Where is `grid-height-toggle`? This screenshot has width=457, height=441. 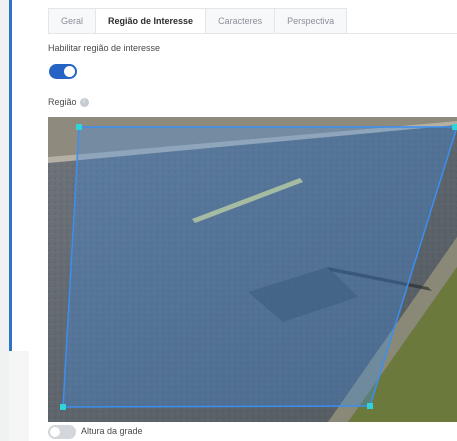 grid-height-toggle is located at coordinates (62, 432).